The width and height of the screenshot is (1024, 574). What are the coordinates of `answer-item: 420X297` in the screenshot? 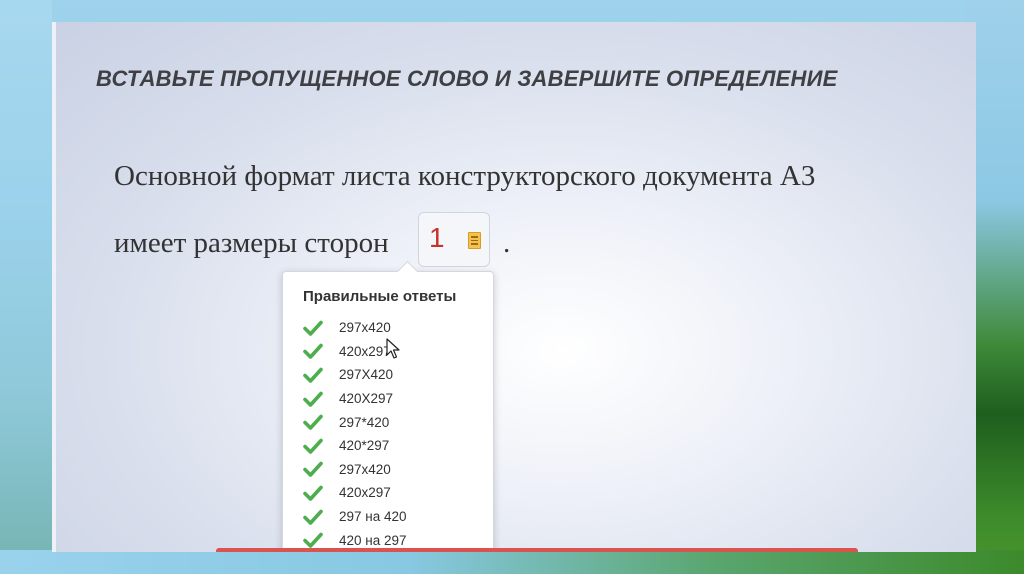 It's located at (355, 399).